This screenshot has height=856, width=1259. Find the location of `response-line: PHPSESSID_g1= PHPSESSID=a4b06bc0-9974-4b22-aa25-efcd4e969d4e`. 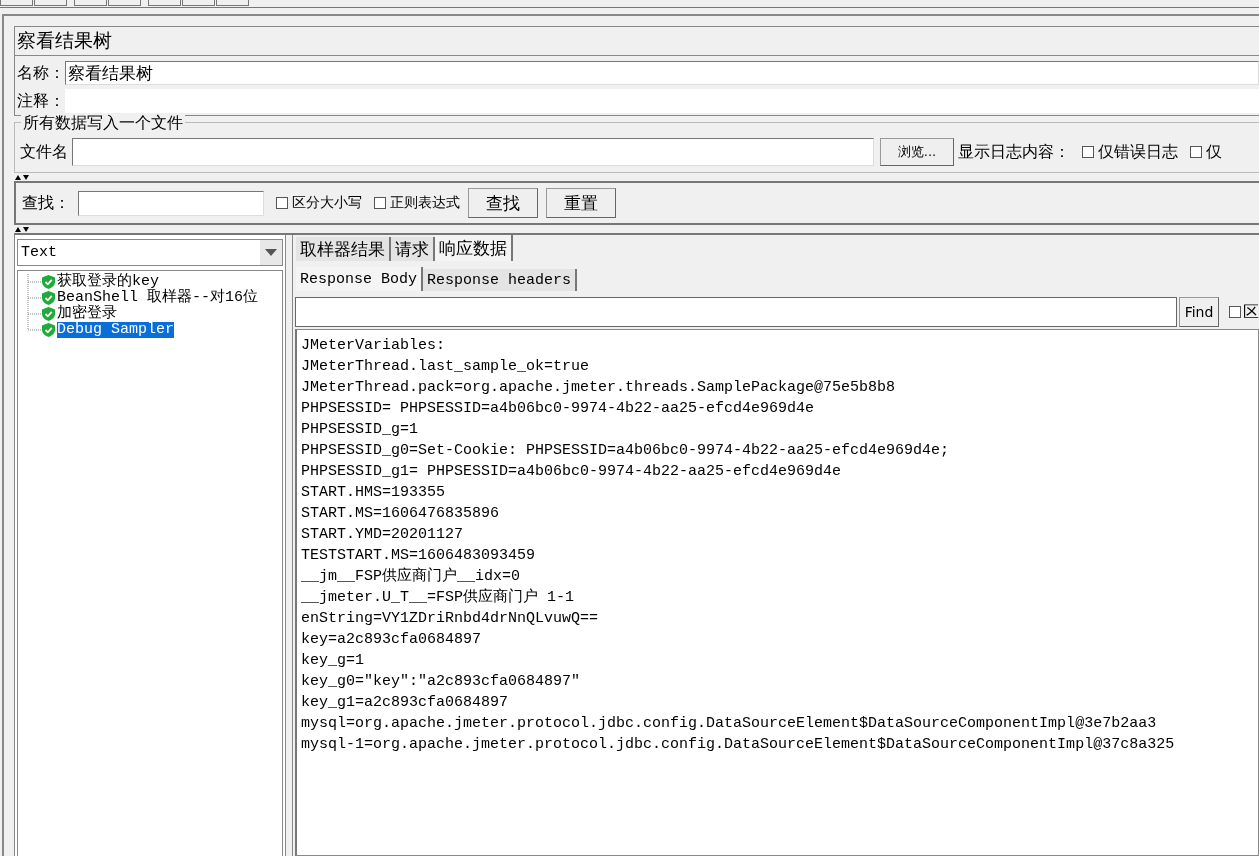

response-line: PHPSESSID_g1= PHPSESSID=a4b06bc0-9974-4b22-aa25-efcd4e969d4e is located at coordinates (572, 472).